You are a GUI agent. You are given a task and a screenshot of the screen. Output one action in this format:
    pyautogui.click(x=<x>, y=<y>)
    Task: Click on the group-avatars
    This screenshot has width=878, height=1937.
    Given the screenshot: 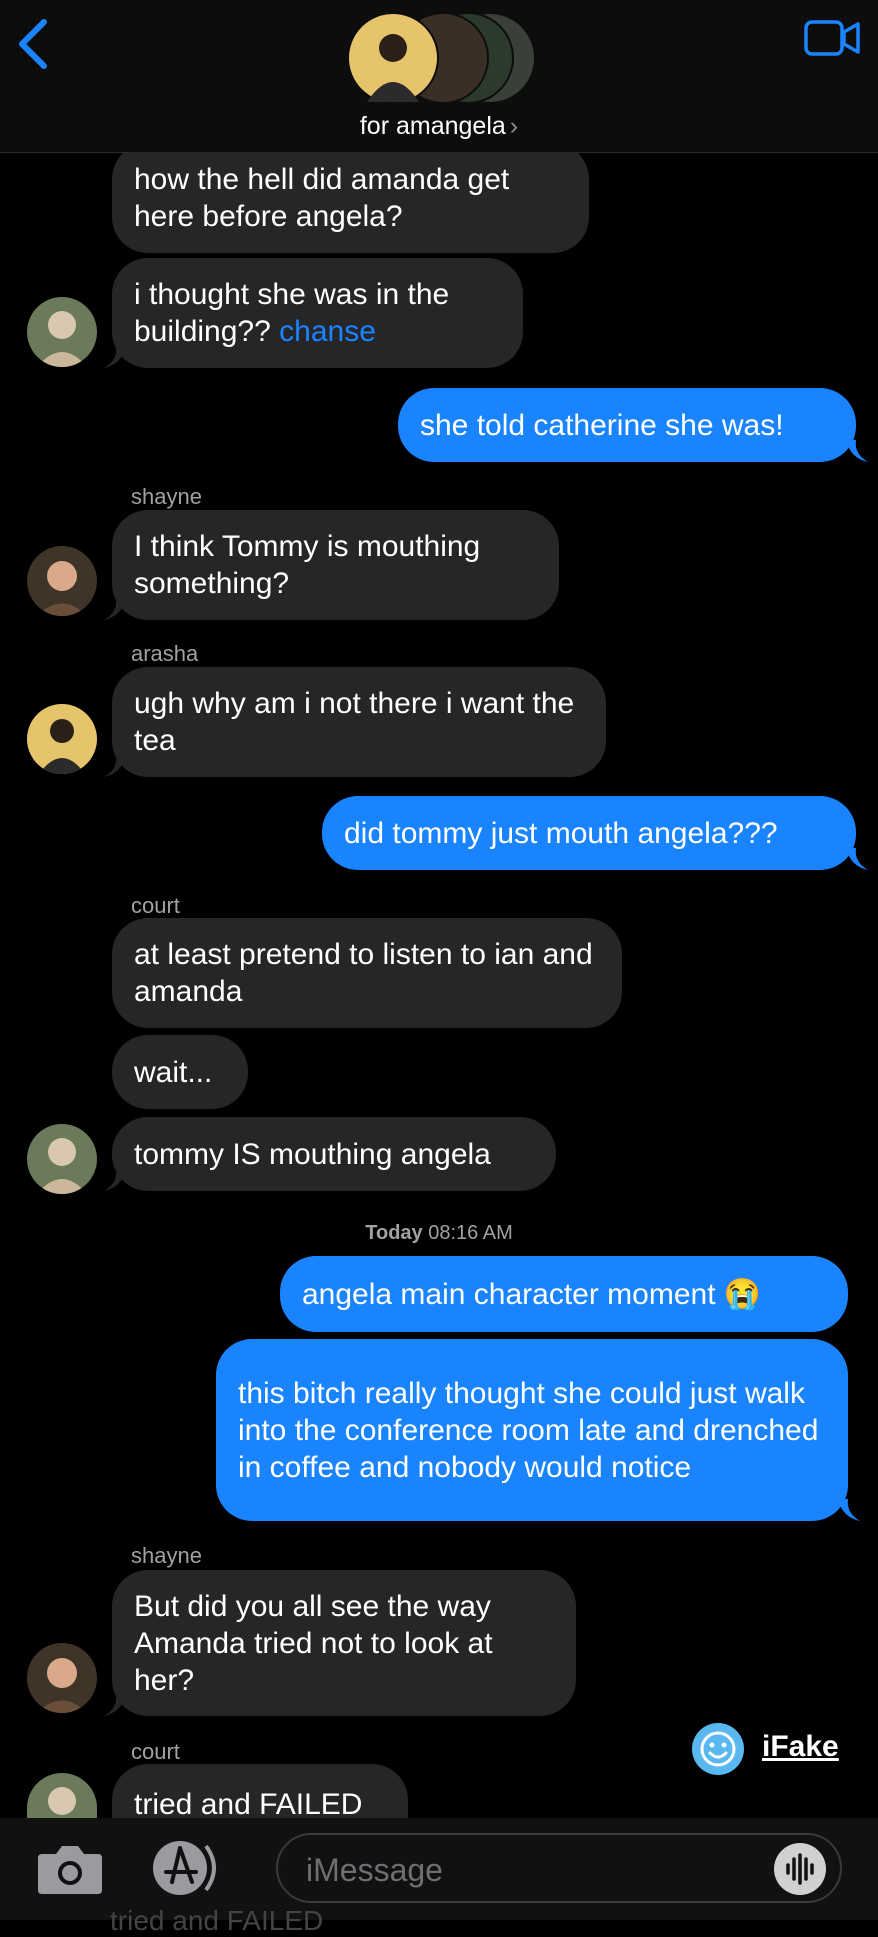 What is the action you would take?
    pyautogui.click(x=441, y=57)
    